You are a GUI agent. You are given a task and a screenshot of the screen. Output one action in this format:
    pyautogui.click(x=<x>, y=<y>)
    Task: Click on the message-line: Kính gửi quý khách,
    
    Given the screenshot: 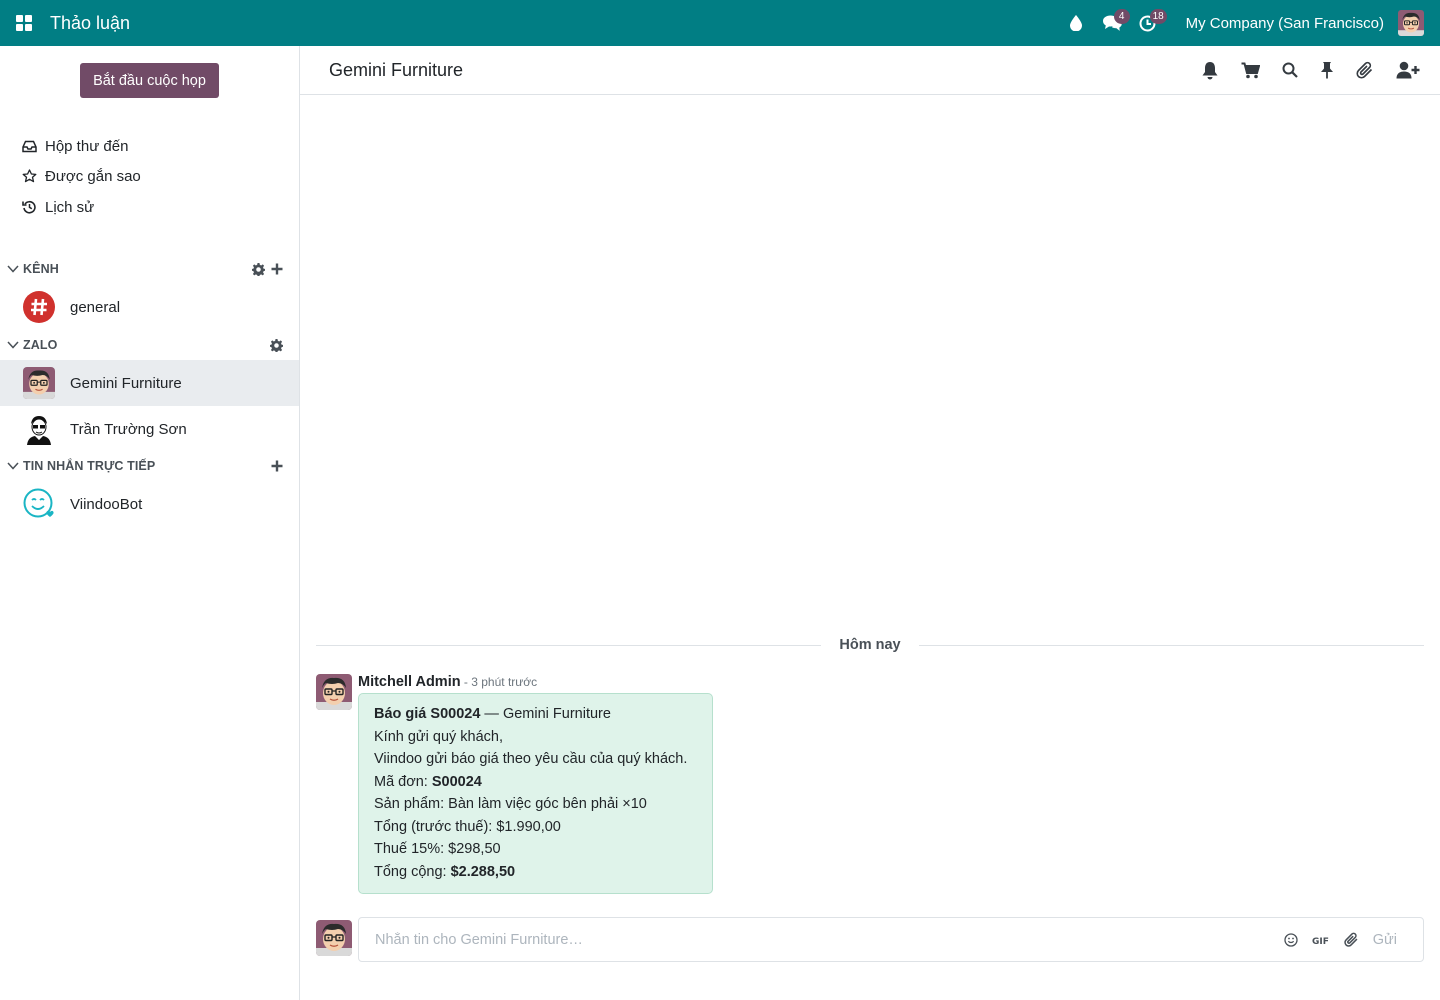 What is the action you would take?
    pyautogui.click(x=439, y=736)
    